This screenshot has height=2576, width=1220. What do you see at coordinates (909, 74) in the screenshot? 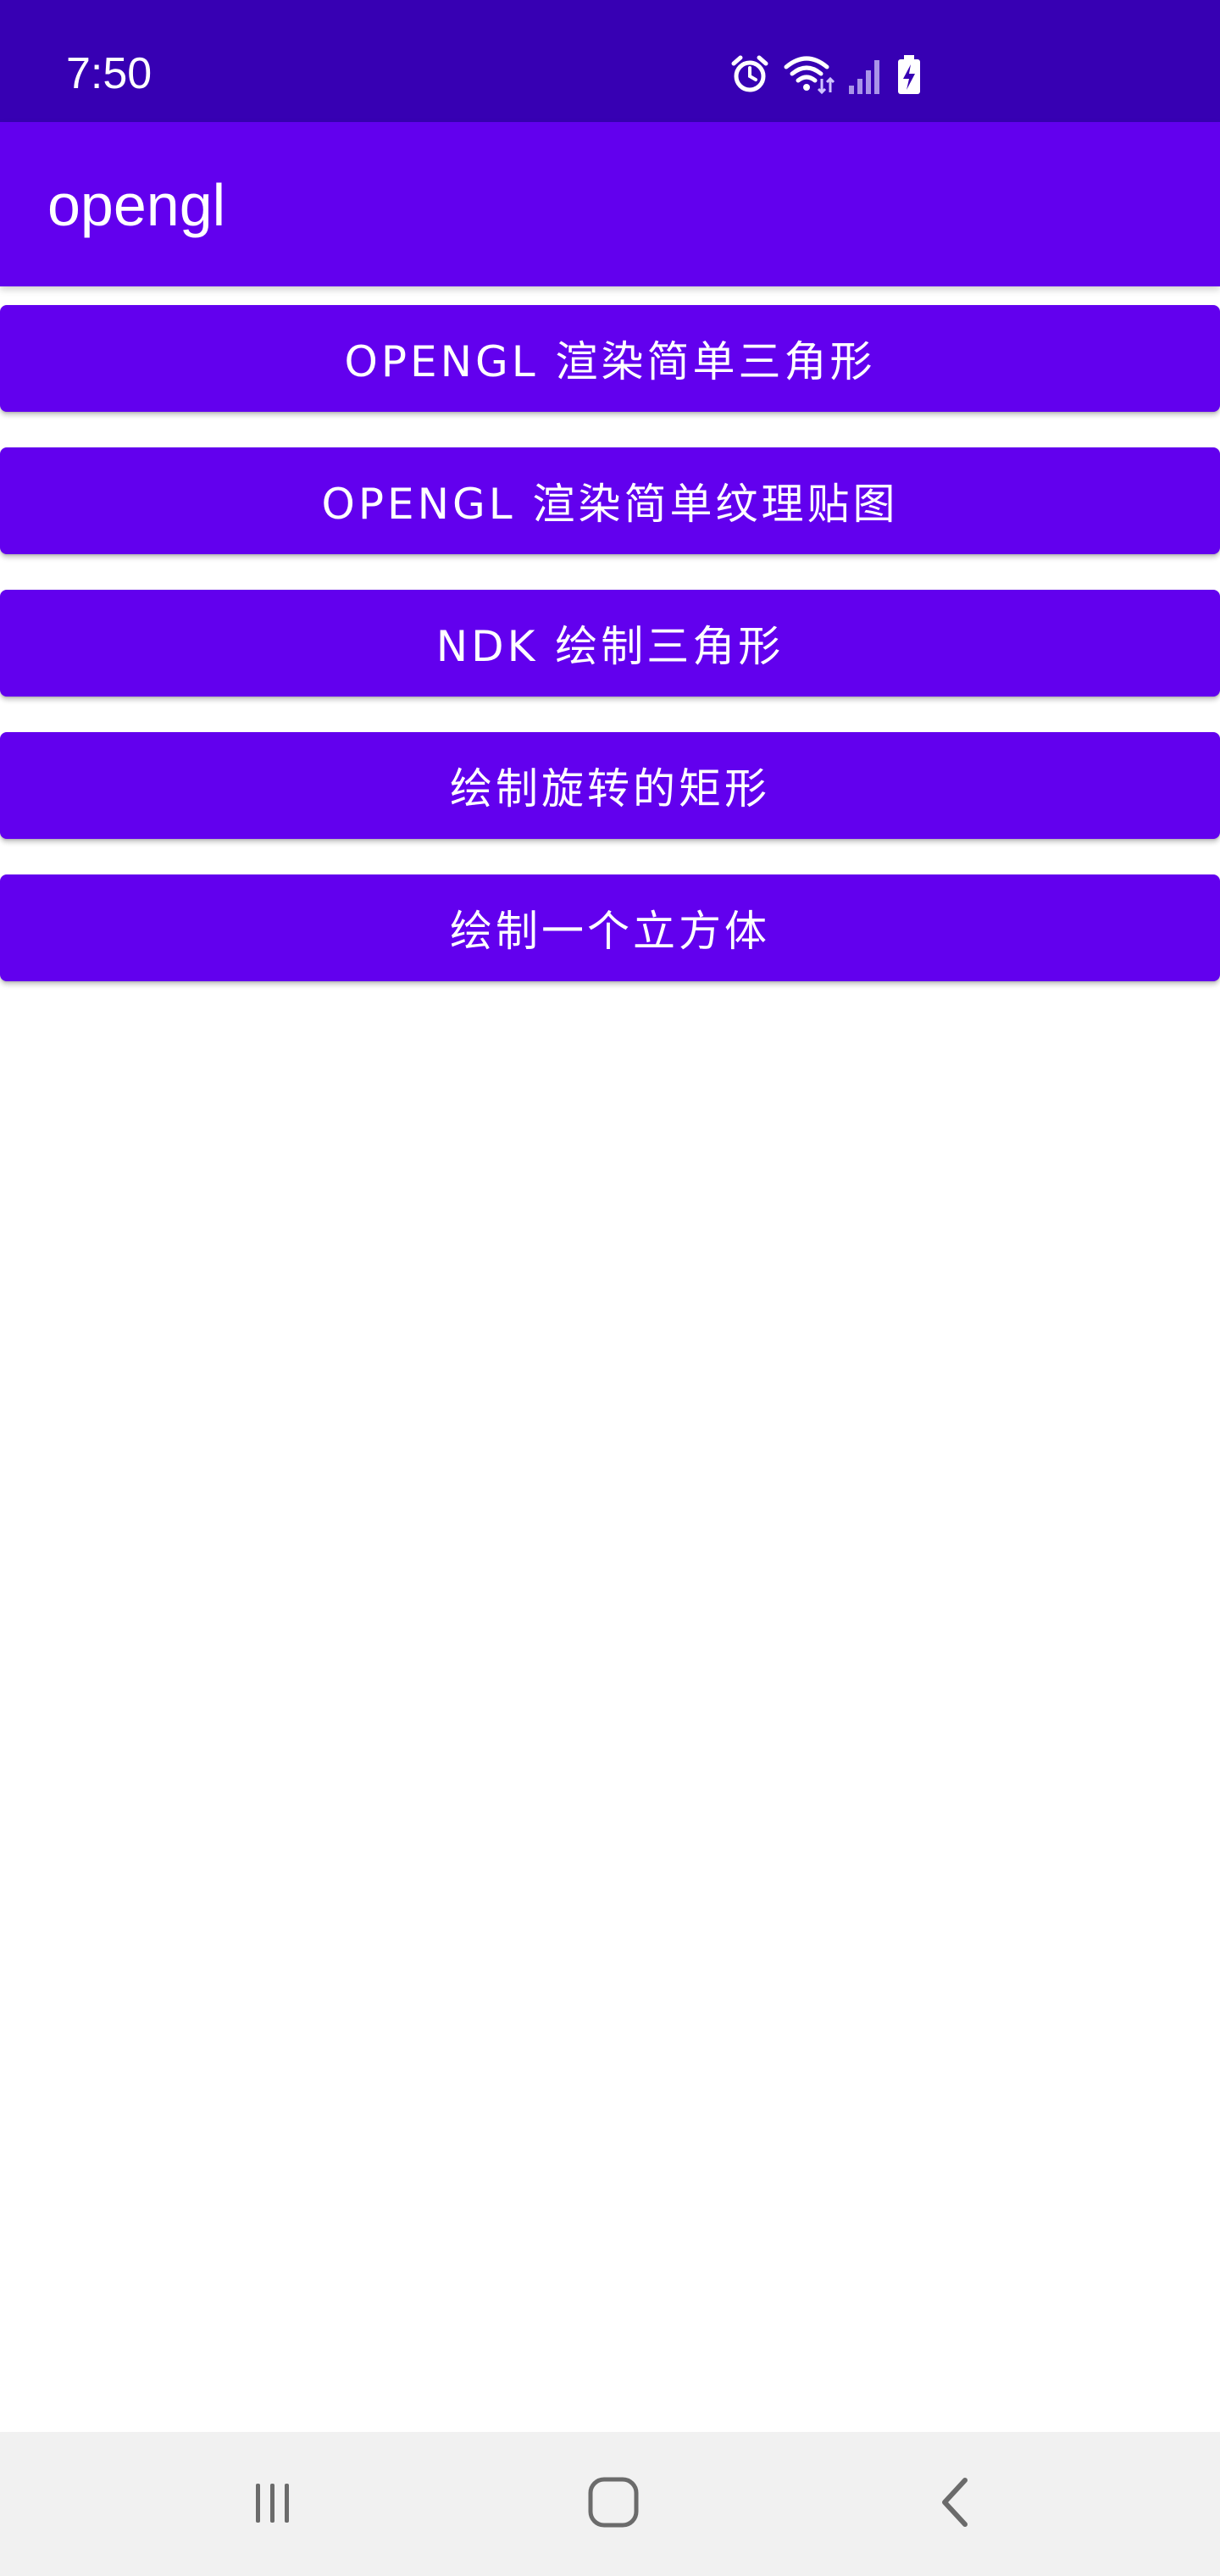
I see `battery-charging-icon` at bounding box center [909, 74].